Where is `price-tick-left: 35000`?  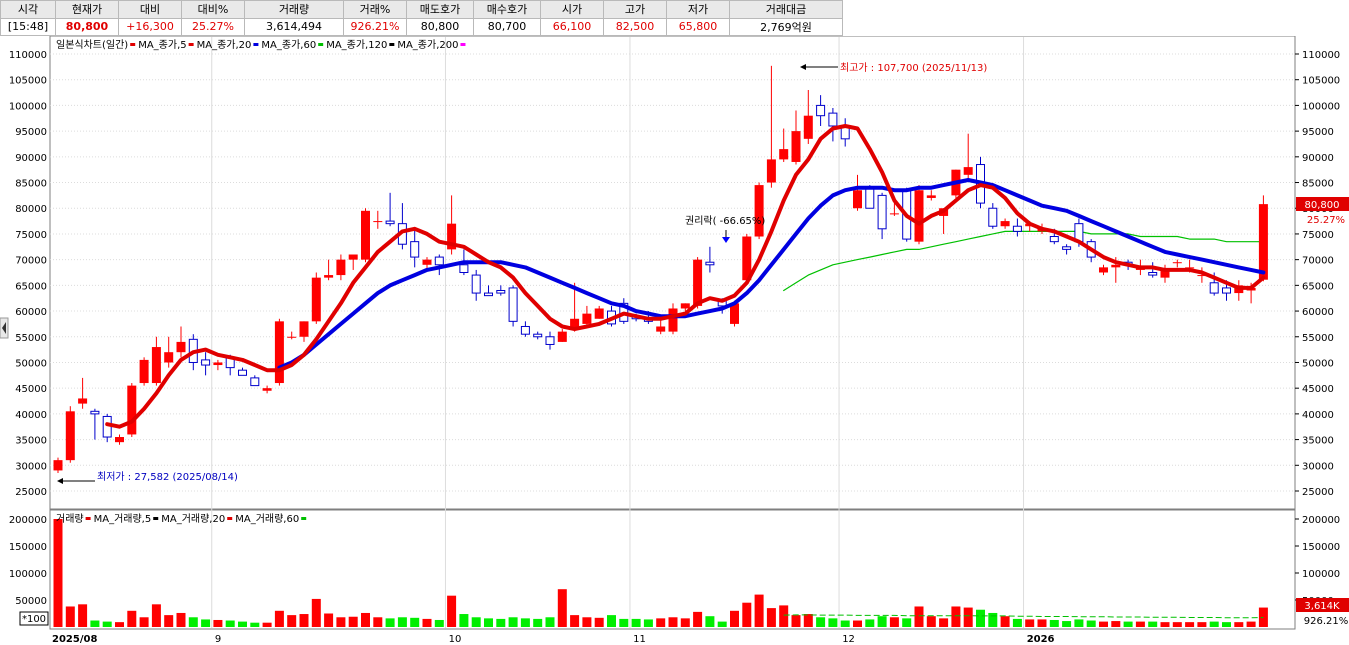
price-tick-left: 35000 is located at coordinates (31, 441).